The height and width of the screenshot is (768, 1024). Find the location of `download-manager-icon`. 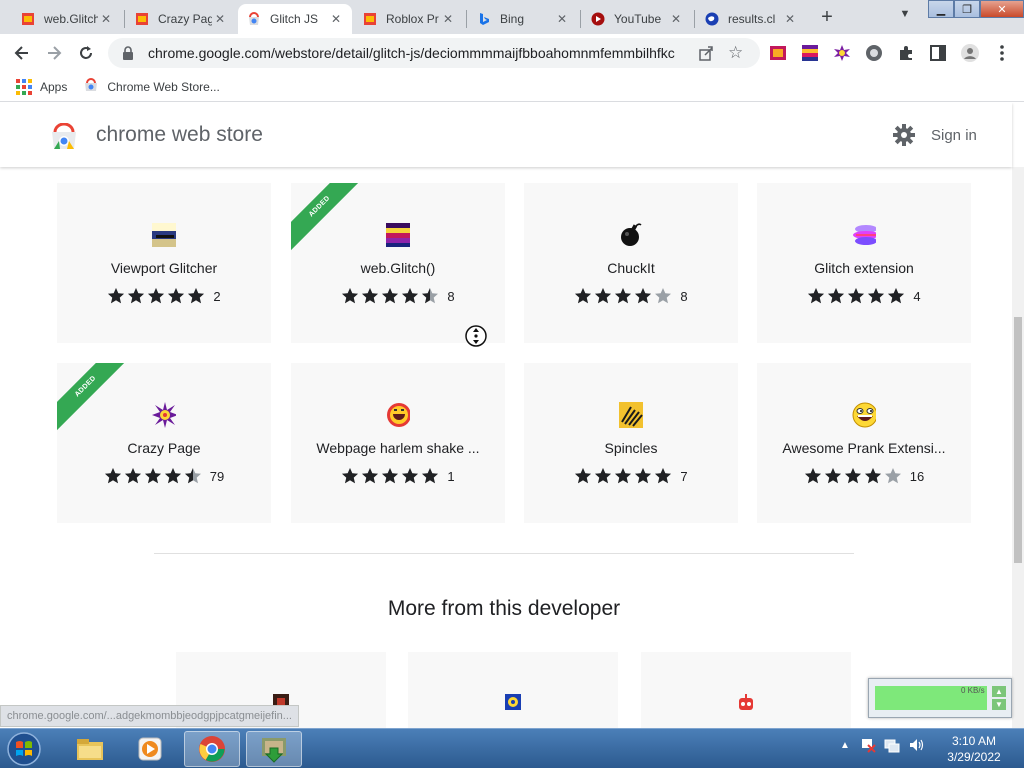

download-manager-icon is located at coordinates (274, 750).